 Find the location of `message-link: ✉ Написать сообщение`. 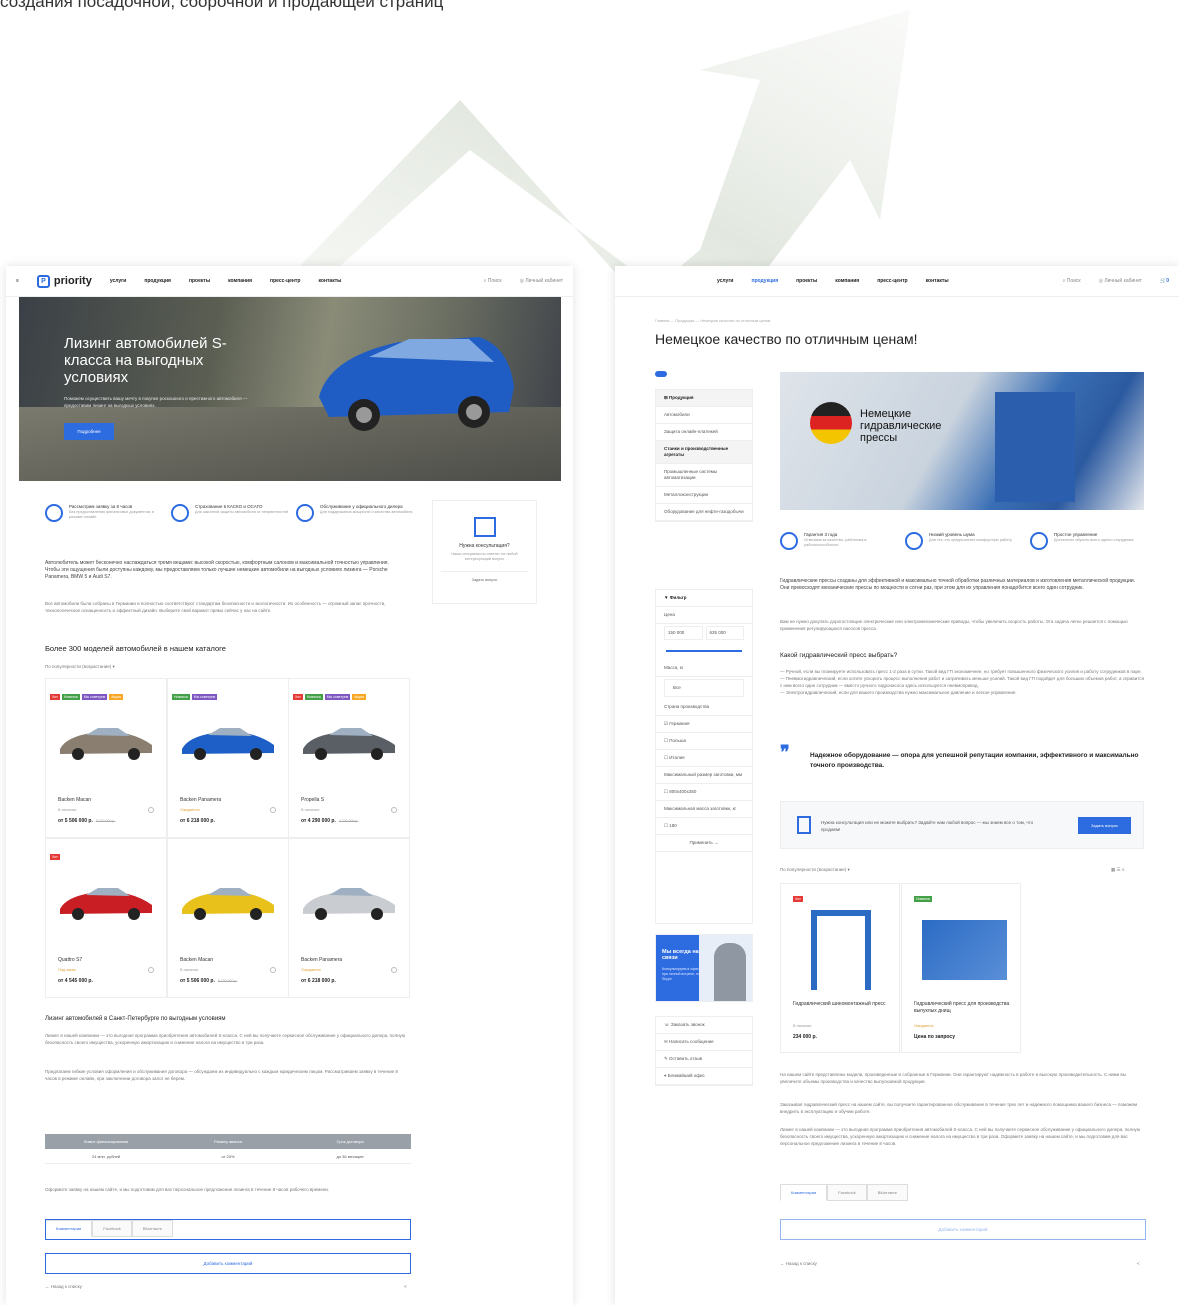

message-link: ✉ Написать сообщение is located at coordinates (704, 1042).